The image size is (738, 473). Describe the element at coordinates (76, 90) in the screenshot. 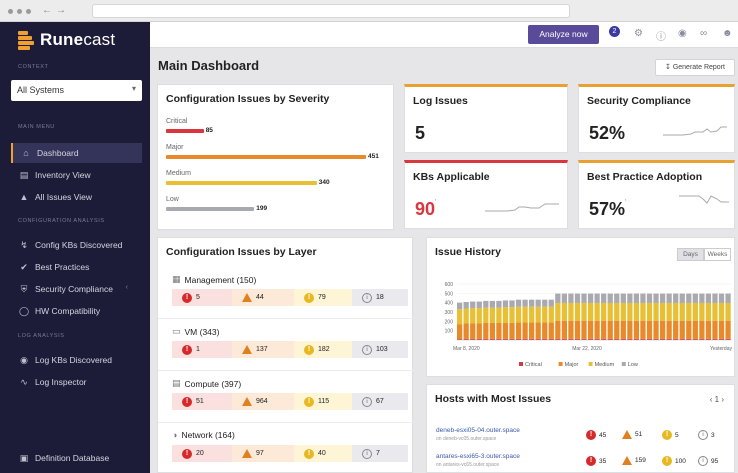

I see `context-select: All Systems ▾` at that location.